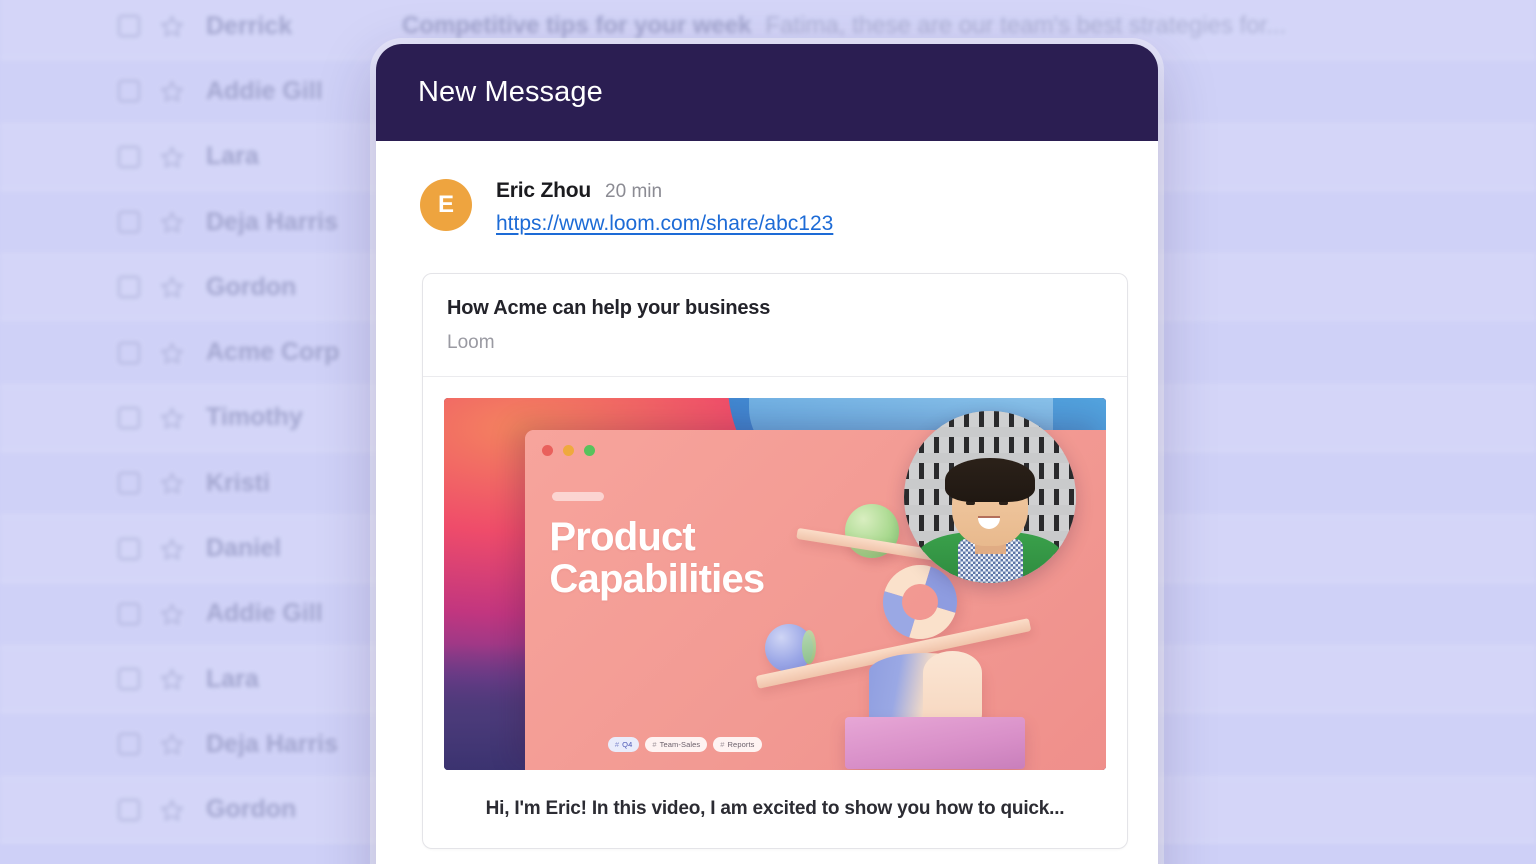  What do you see at coordinates (273, 352) in the screenshot?
I see `row-sender: Acme Corp` at bounding box center [273, 352].